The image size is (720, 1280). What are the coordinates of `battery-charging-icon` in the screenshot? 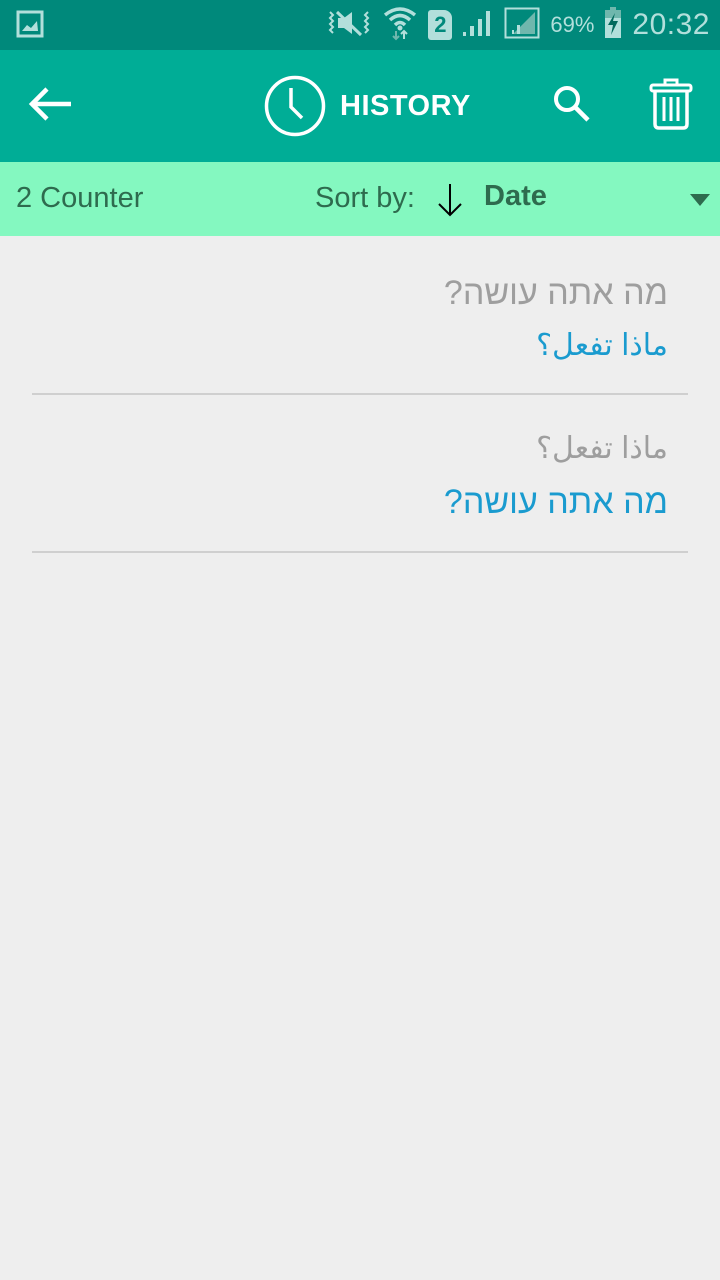 It's located at (613, 25).